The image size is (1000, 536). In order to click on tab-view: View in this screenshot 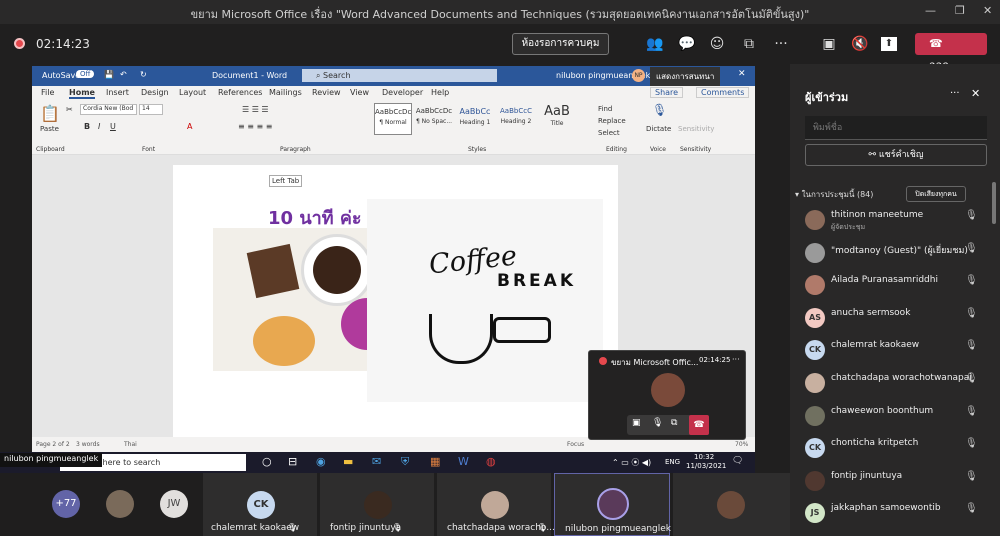, I will do `click(359, 92)`.